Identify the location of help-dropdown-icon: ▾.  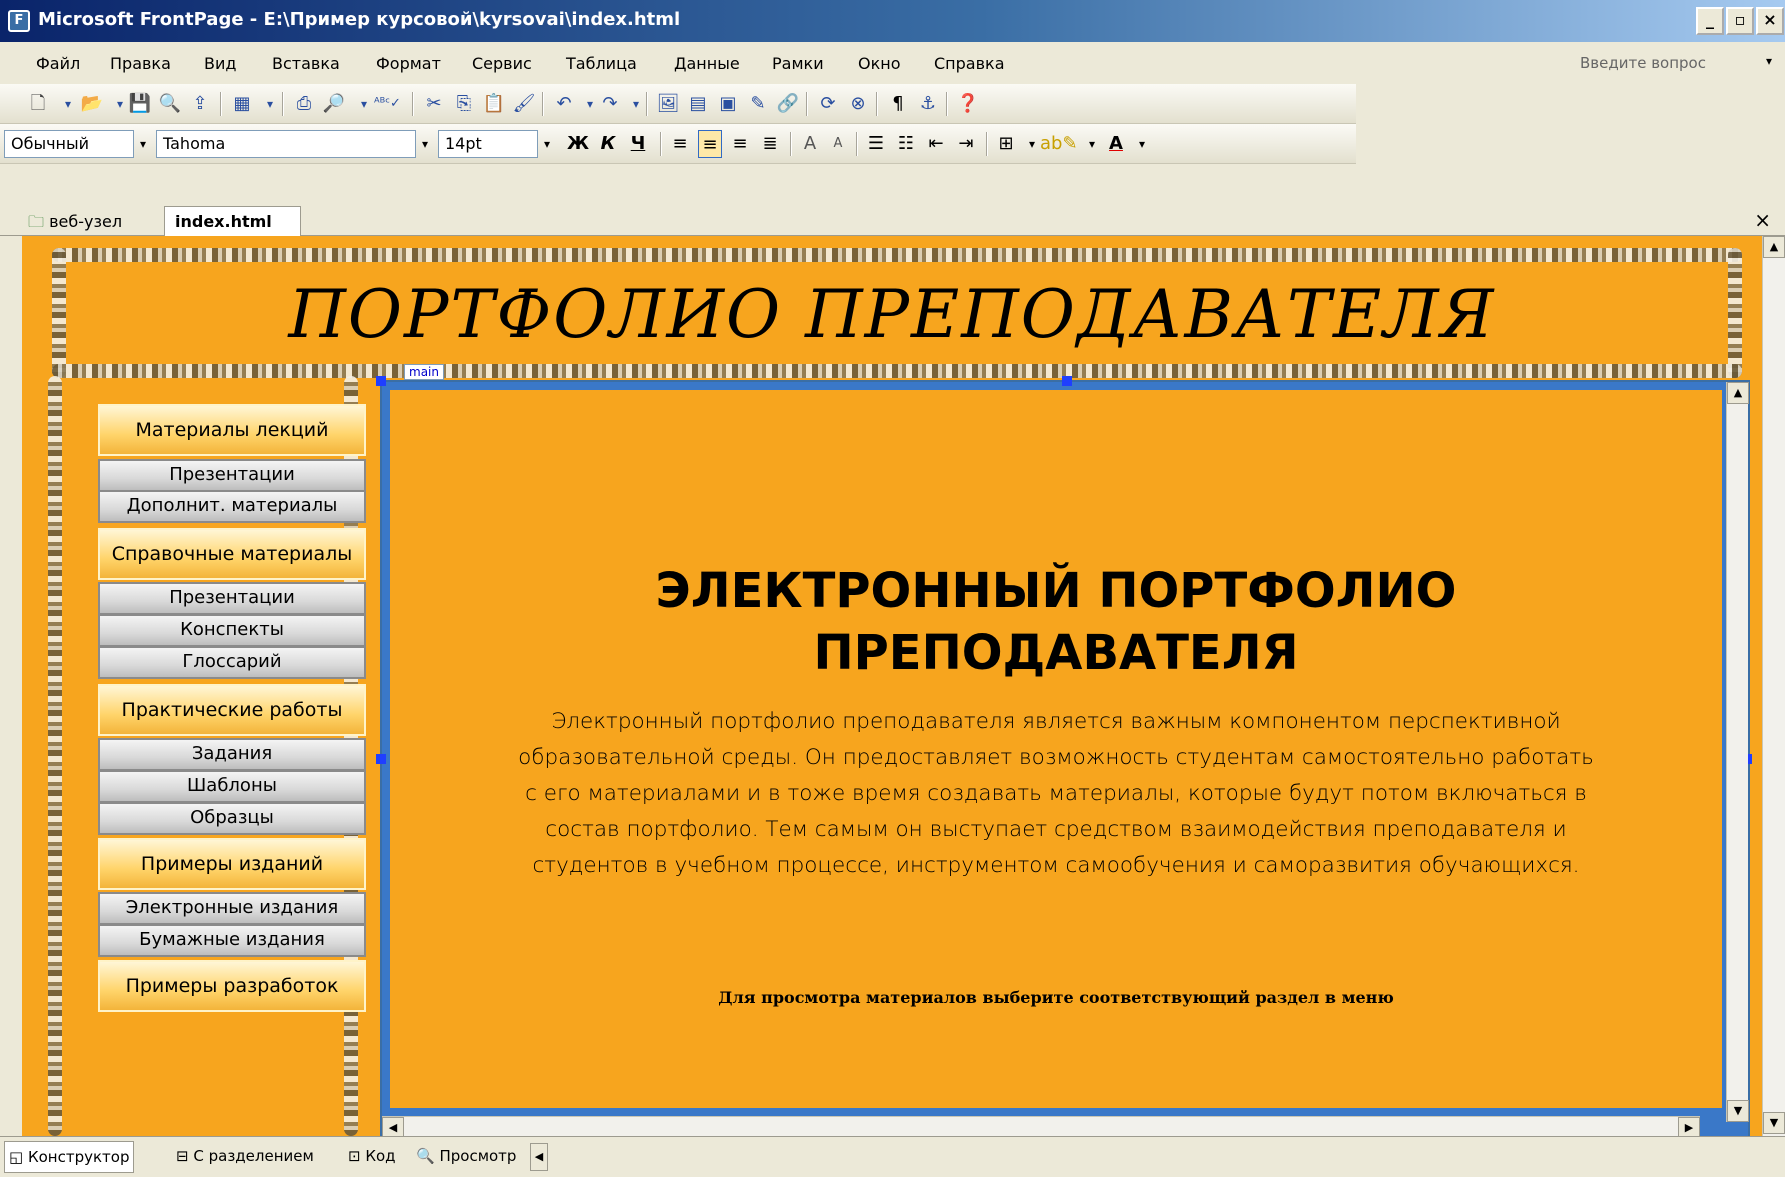
(1769, 61).